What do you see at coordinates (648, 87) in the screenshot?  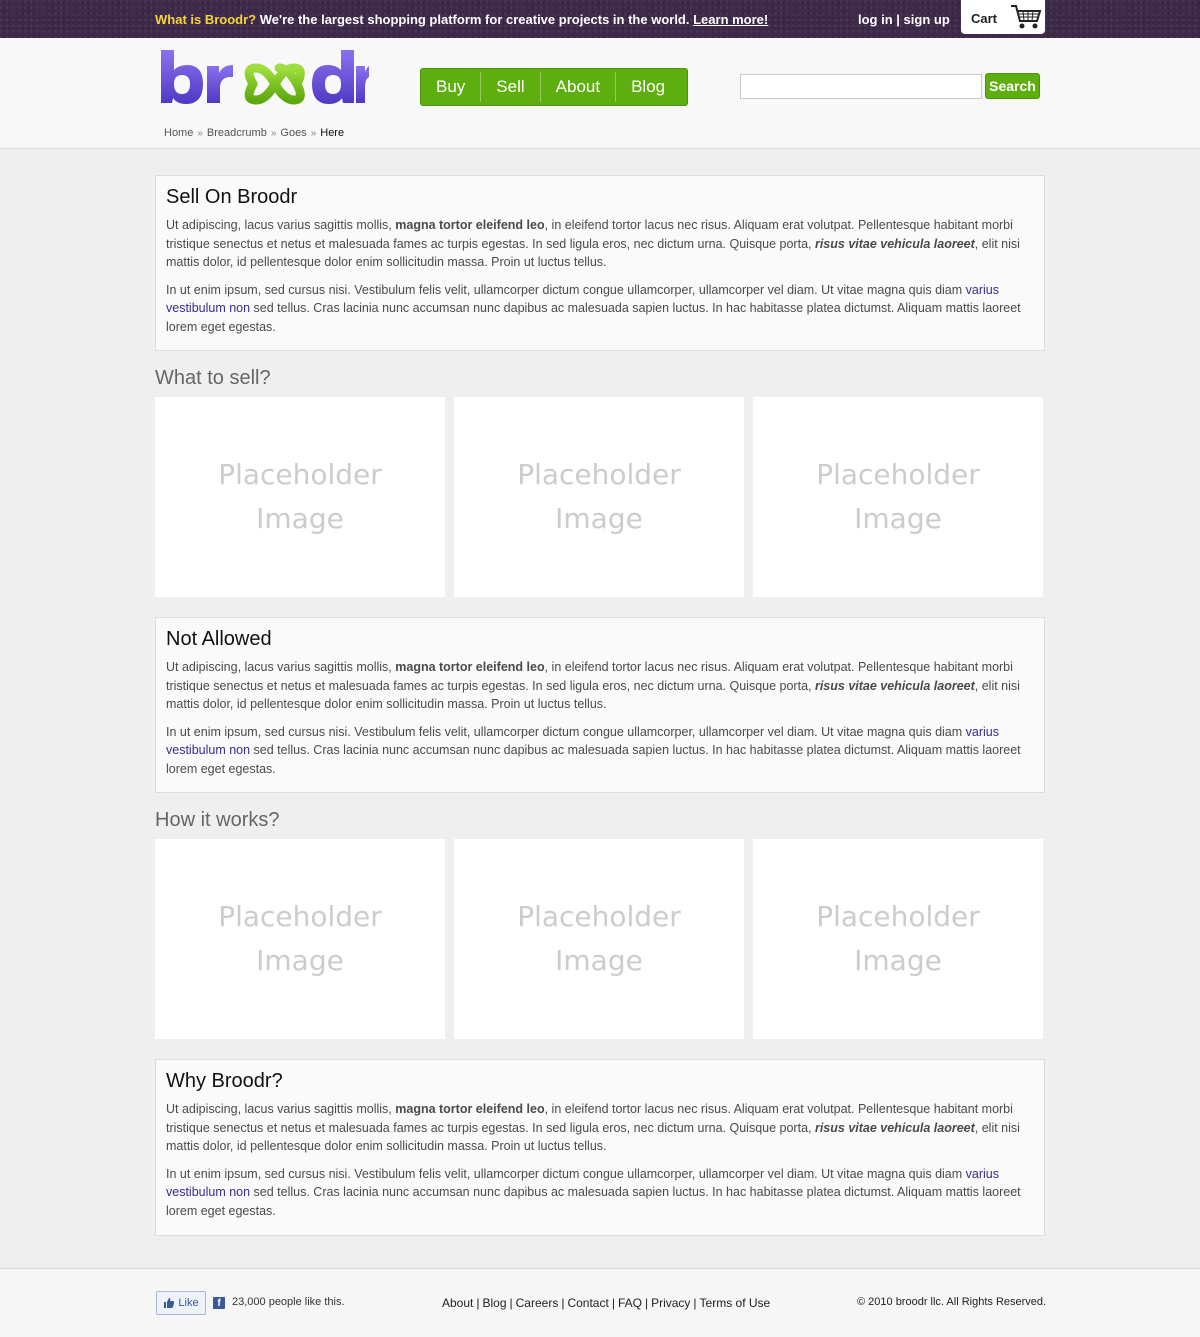 I see `nav-blog: Blog` at bounding box center [648, 87].